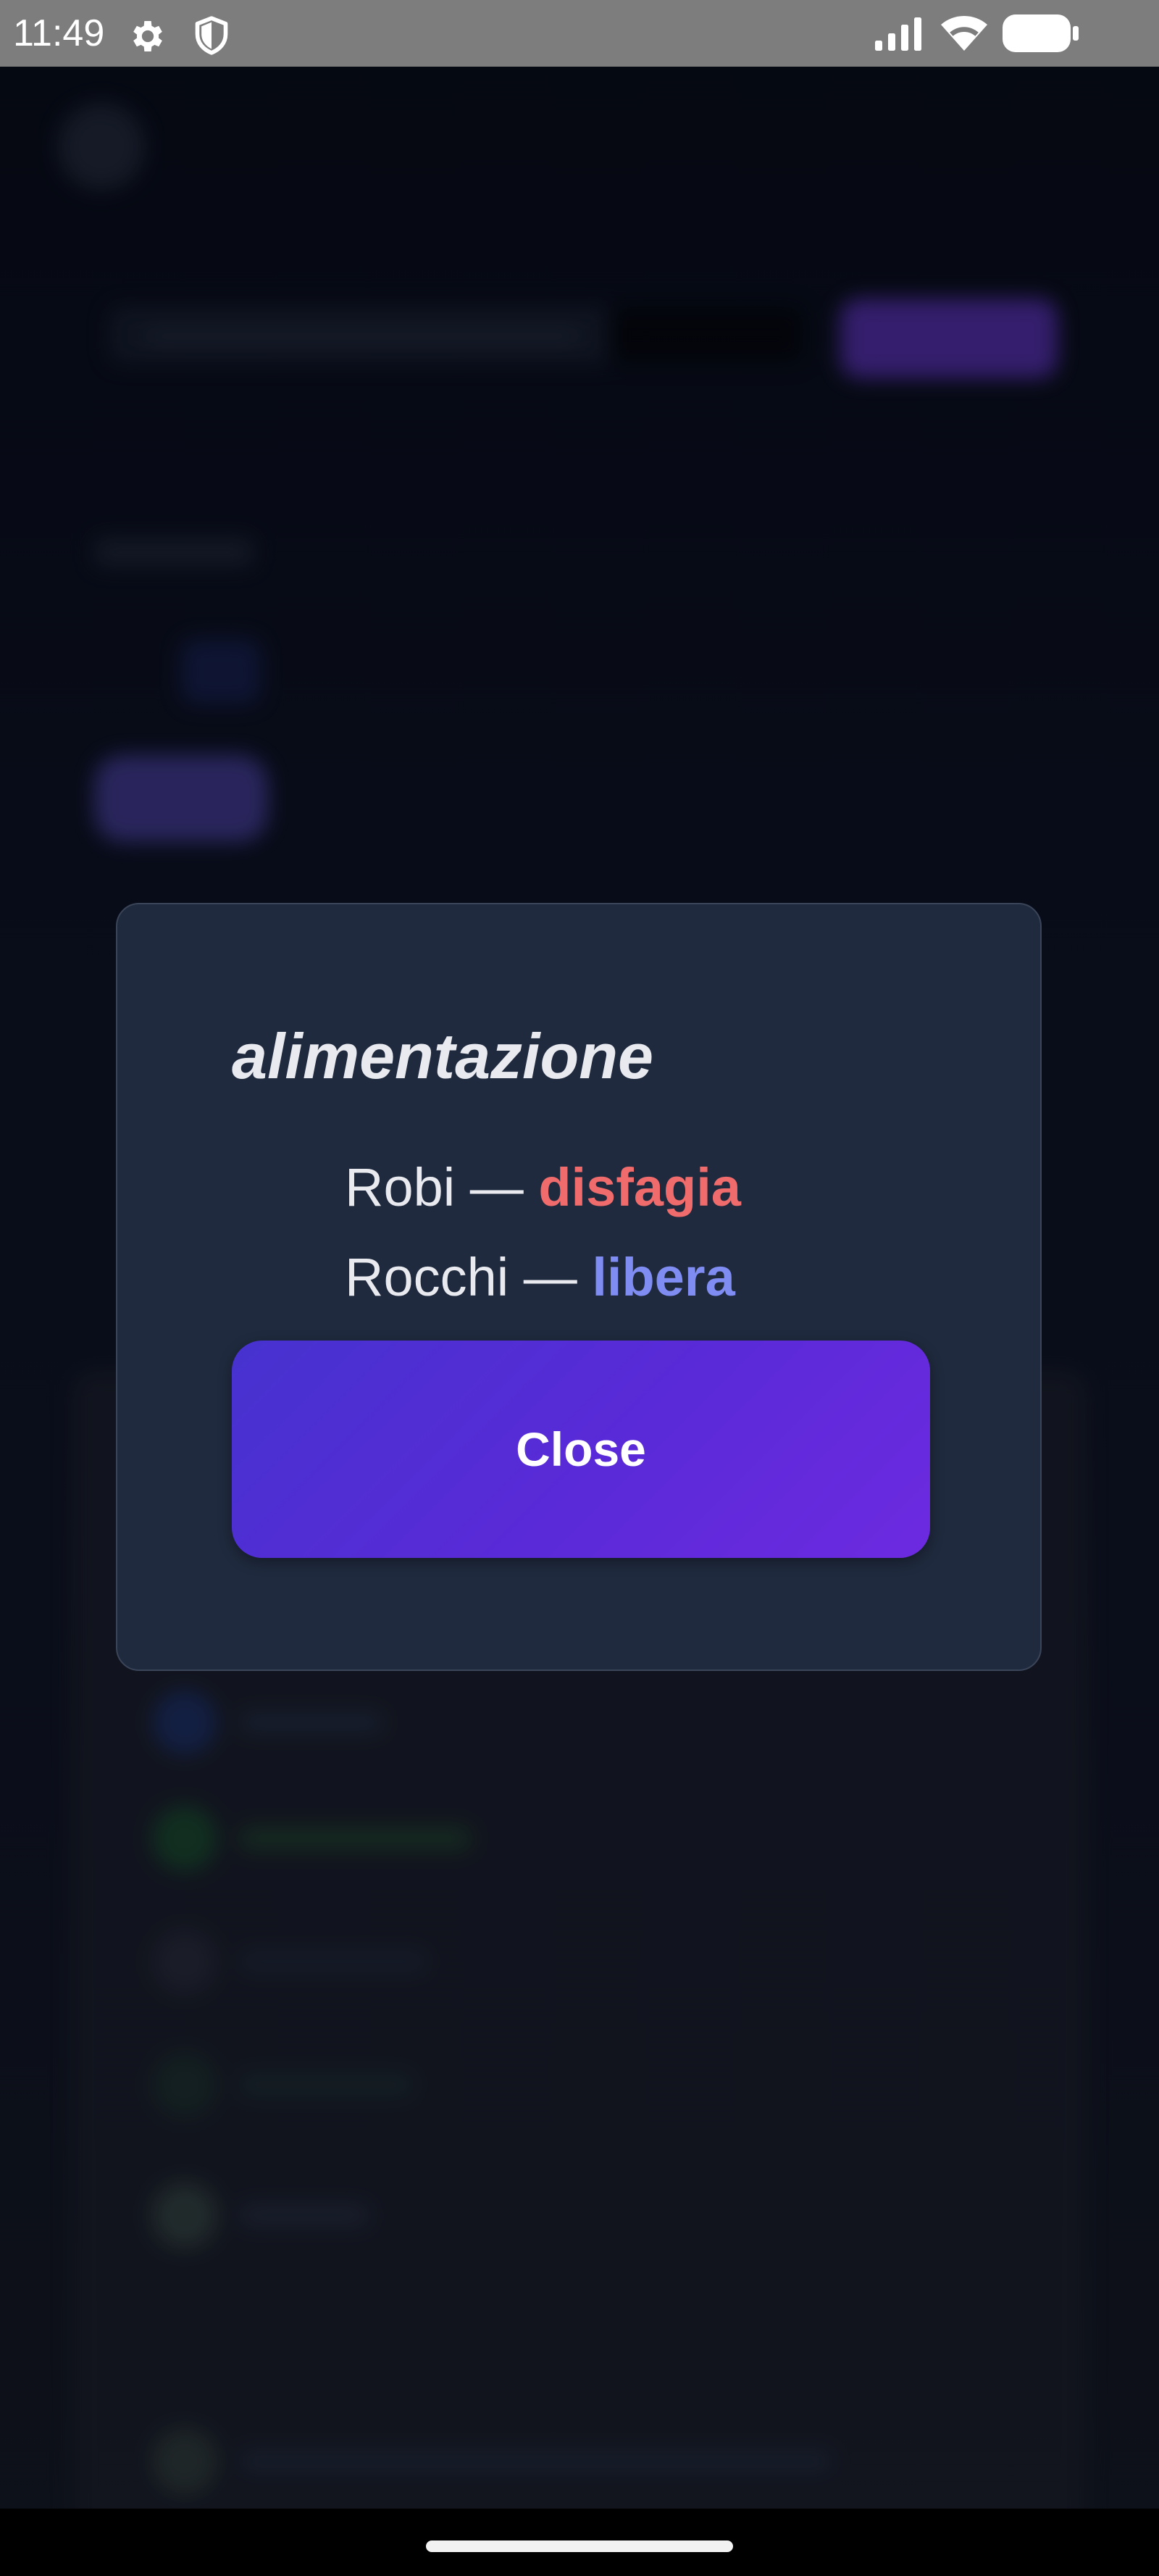  Describe the element at coordinates (579, 33) in the screenshot. I see `status-bar: 11:49` at that location.